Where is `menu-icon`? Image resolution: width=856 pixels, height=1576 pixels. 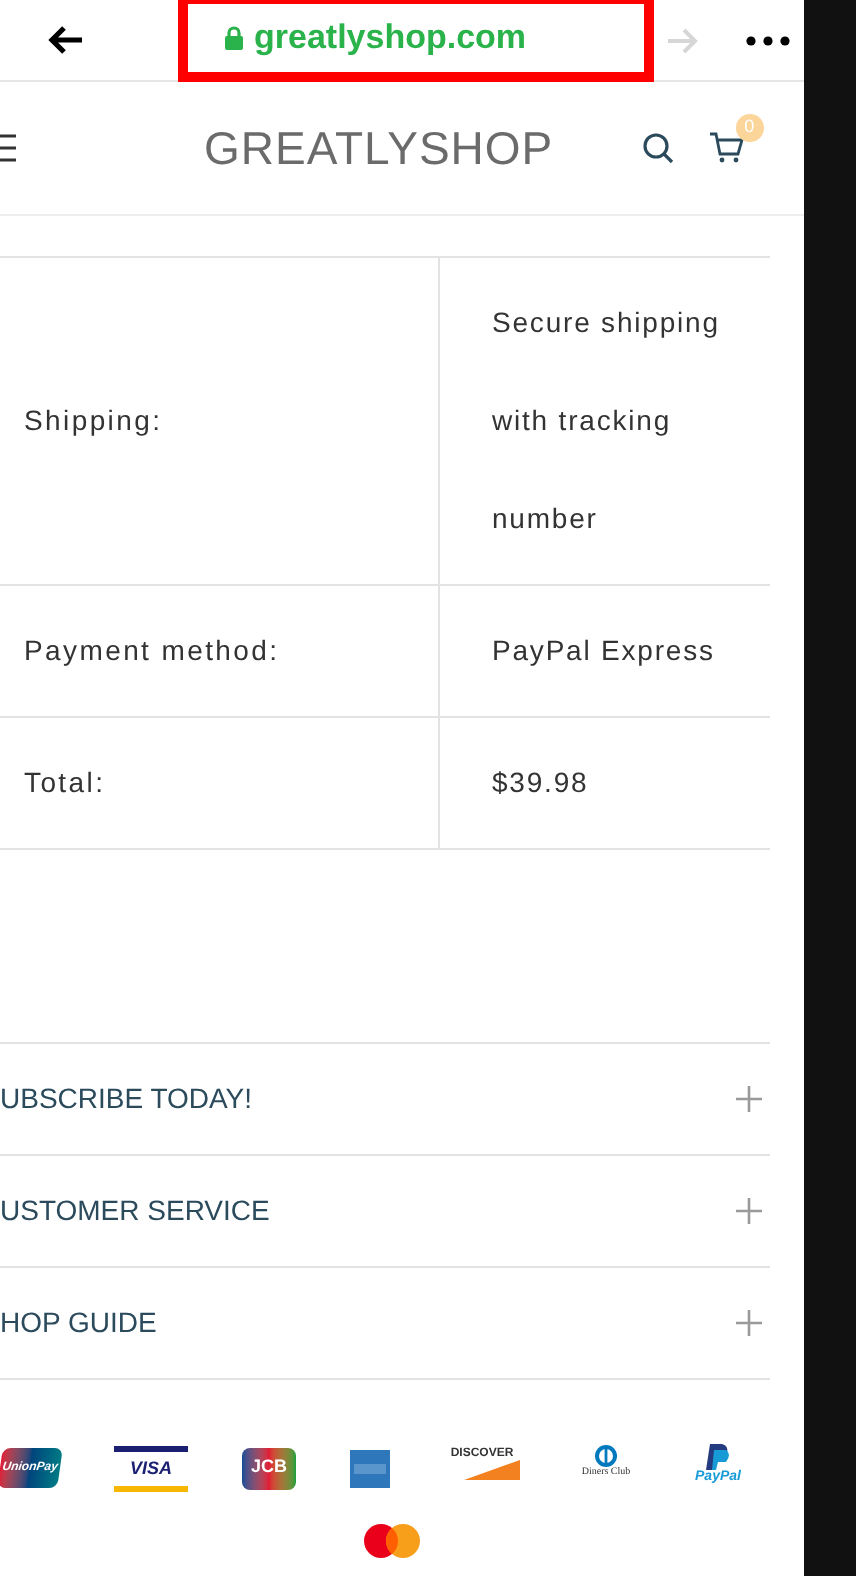 menu-icon is located at coordinates (8, 148).